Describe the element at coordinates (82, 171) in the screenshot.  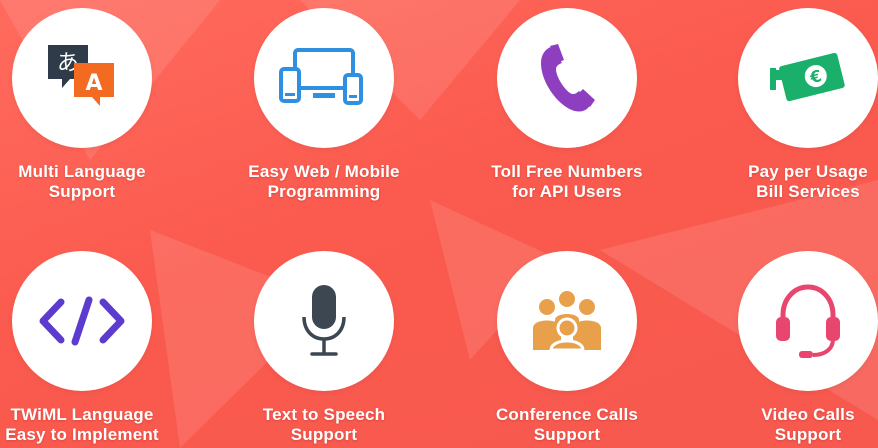
I see `feature-label-line1: Multi Language` at that location.